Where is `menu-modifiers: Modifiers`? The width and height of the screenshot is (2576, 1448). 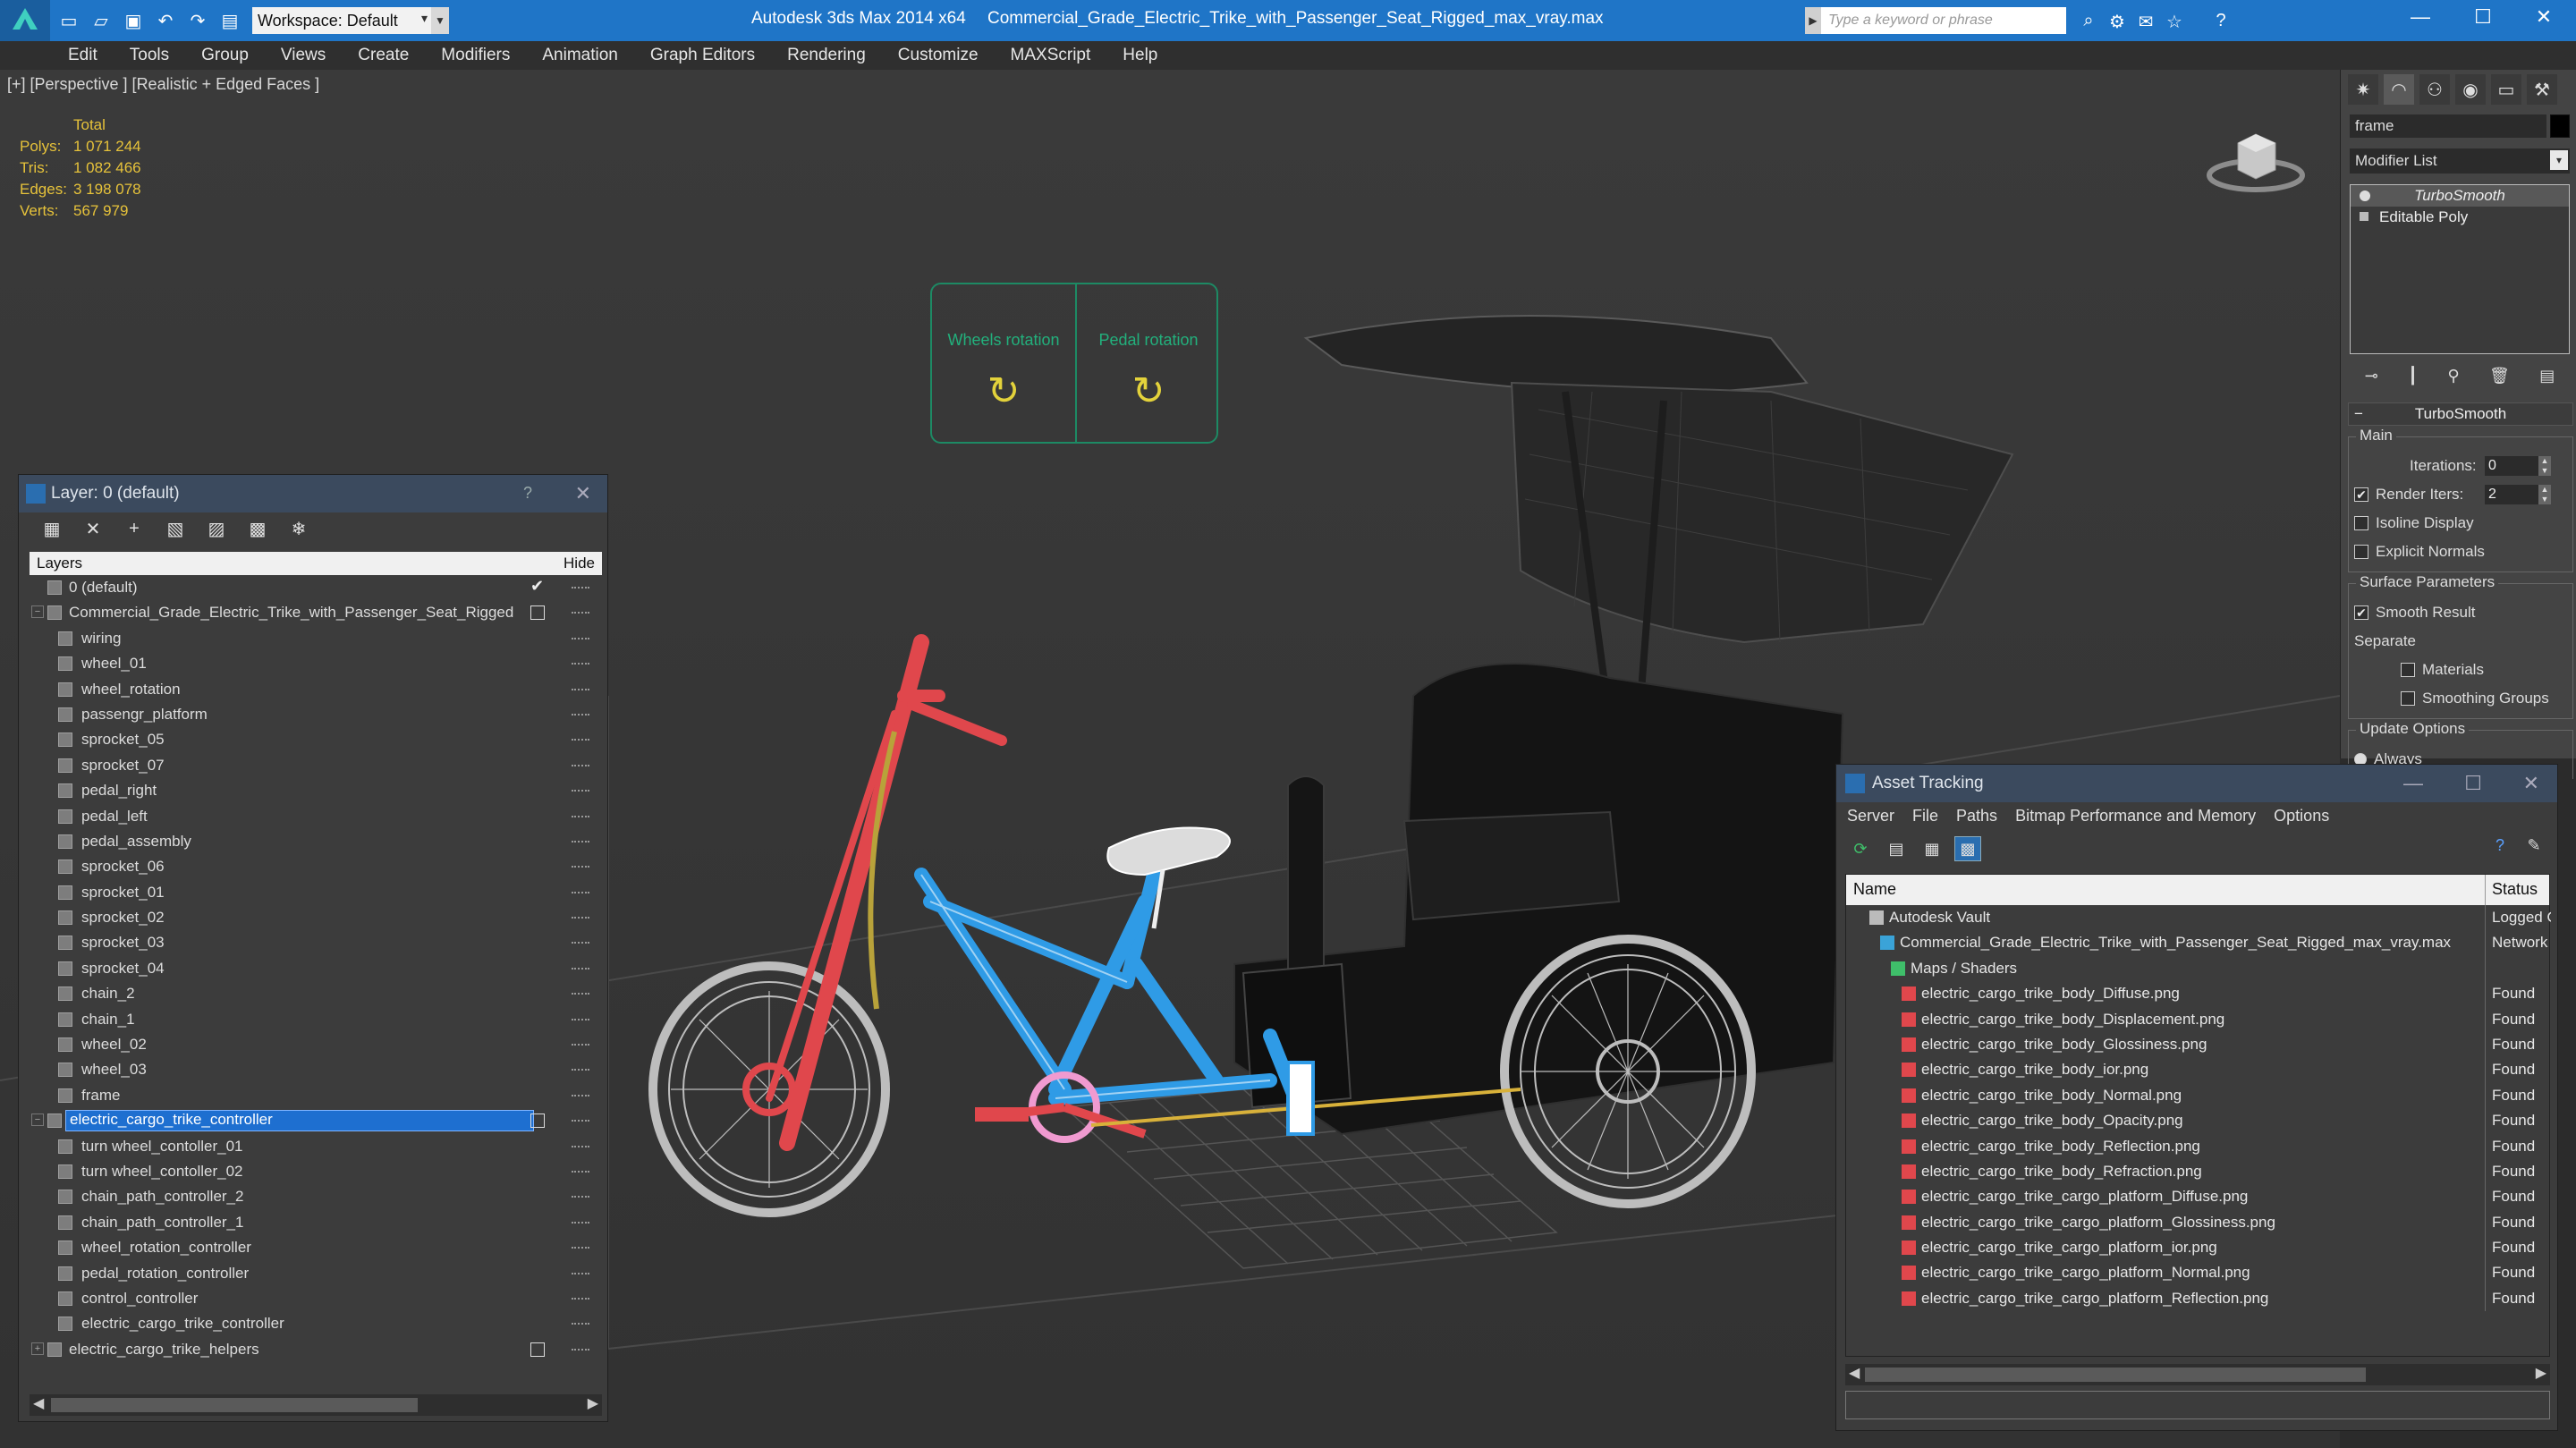
menu-modifiers: Modifiers is located at coordinates (475, 55).